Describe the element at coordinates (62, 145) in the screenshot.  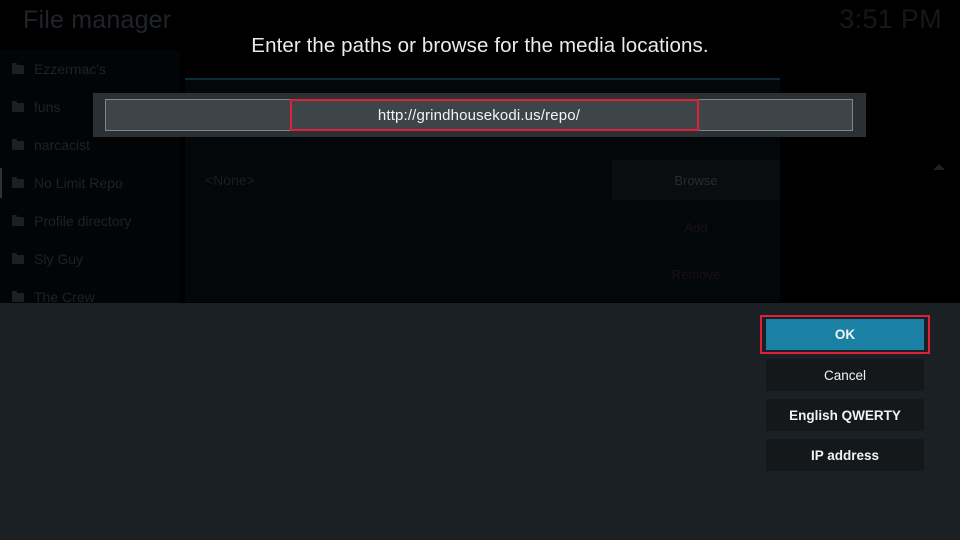
I see `sidebar-item-label: narcacist` at that location.